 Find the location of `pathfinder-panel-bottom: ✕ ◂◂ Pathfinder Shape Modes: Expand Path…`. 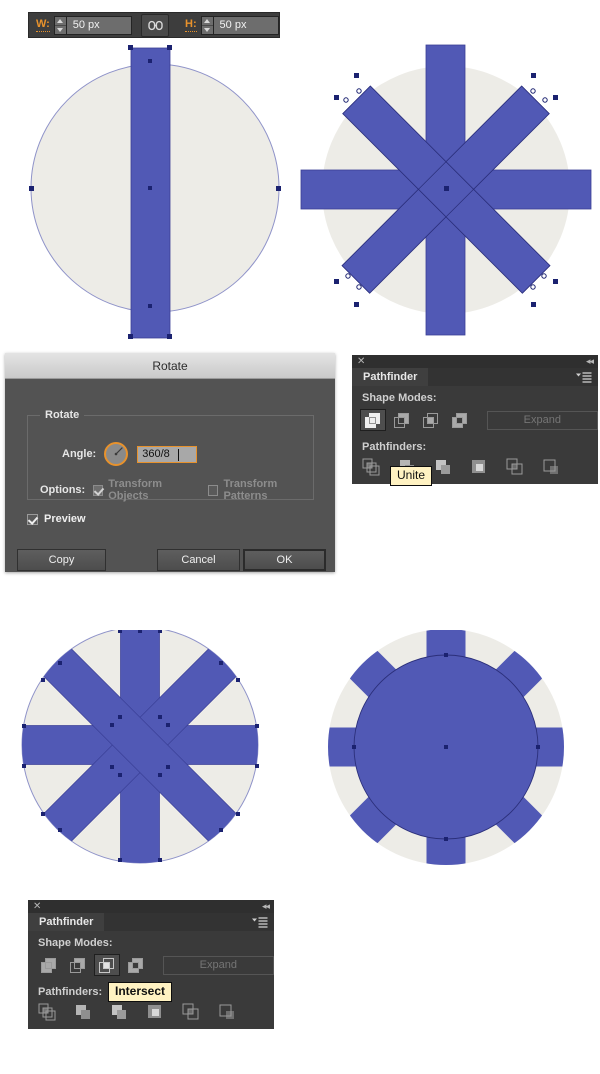

pathfinder-panel-bottom: ✕ ◂◂ Pathfinder Shape Modes: Expand Path… is located at coordinates (151, 964).